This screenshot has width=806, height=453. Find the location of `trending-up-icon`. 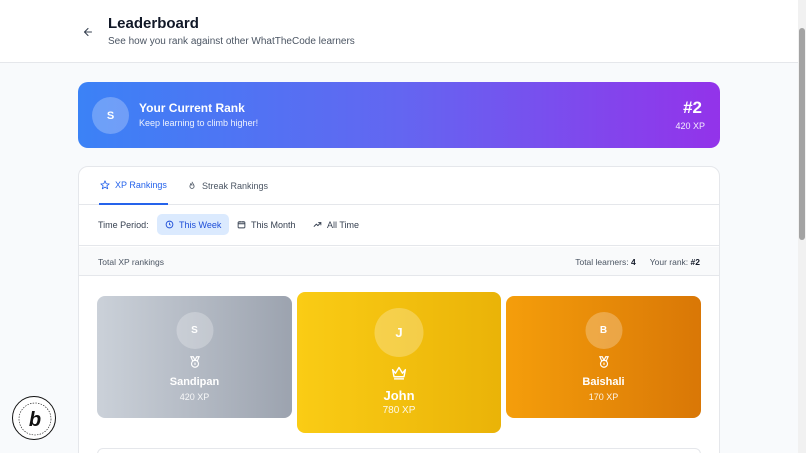

trending-up-icon is located at coordinates (317, 224).